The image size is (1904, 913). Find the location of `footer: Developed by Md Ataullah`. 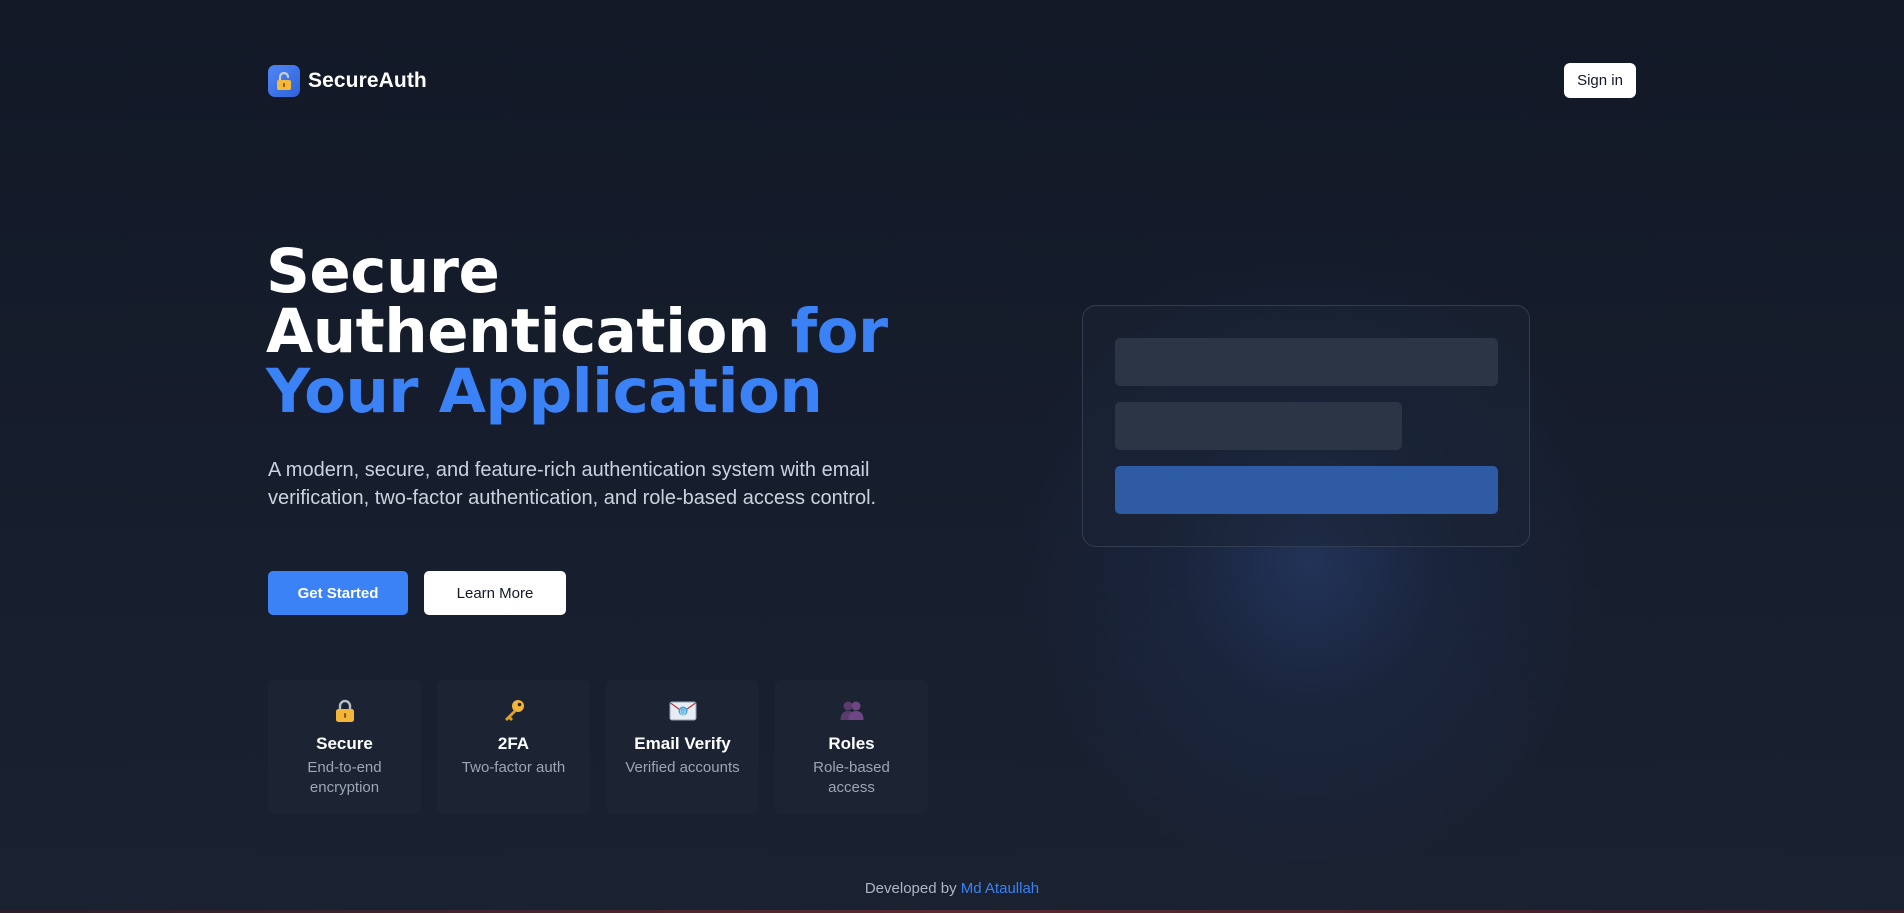

footer: Developed by Md Ataullah is located at coordinates (952, 888).